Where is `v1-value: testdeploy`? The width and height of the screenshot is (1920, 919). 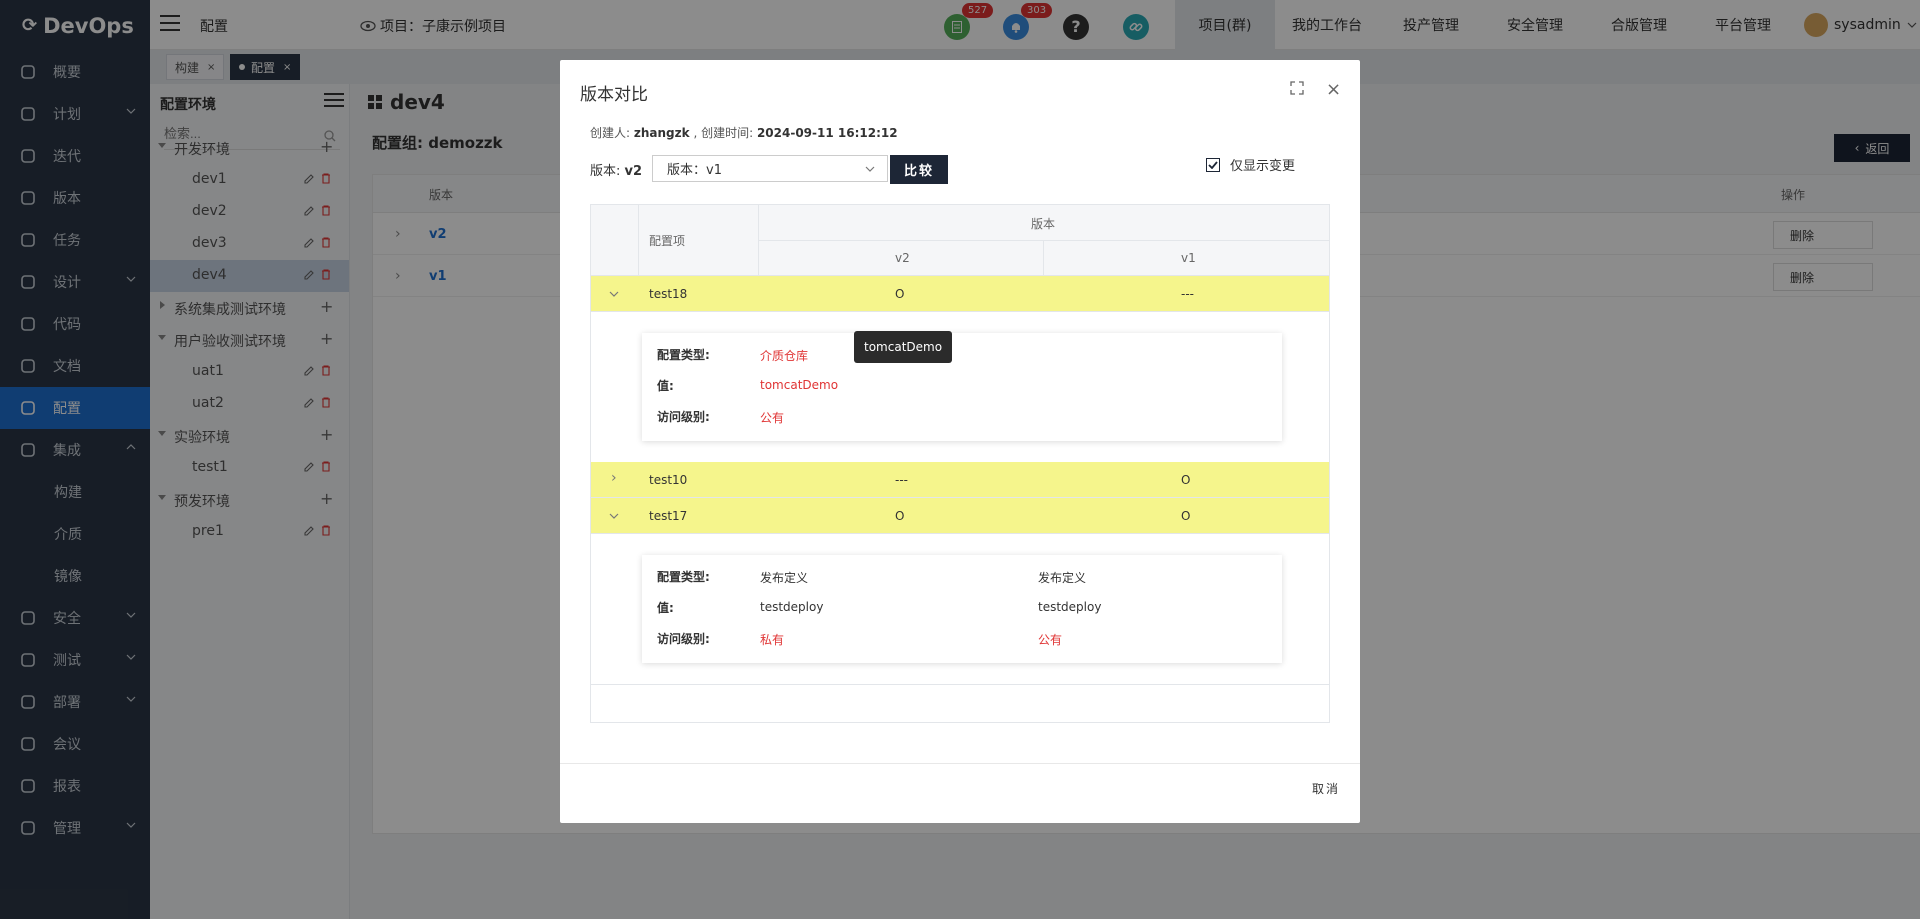 v1-value: testdeploy is located at coordinates (1070, 607).